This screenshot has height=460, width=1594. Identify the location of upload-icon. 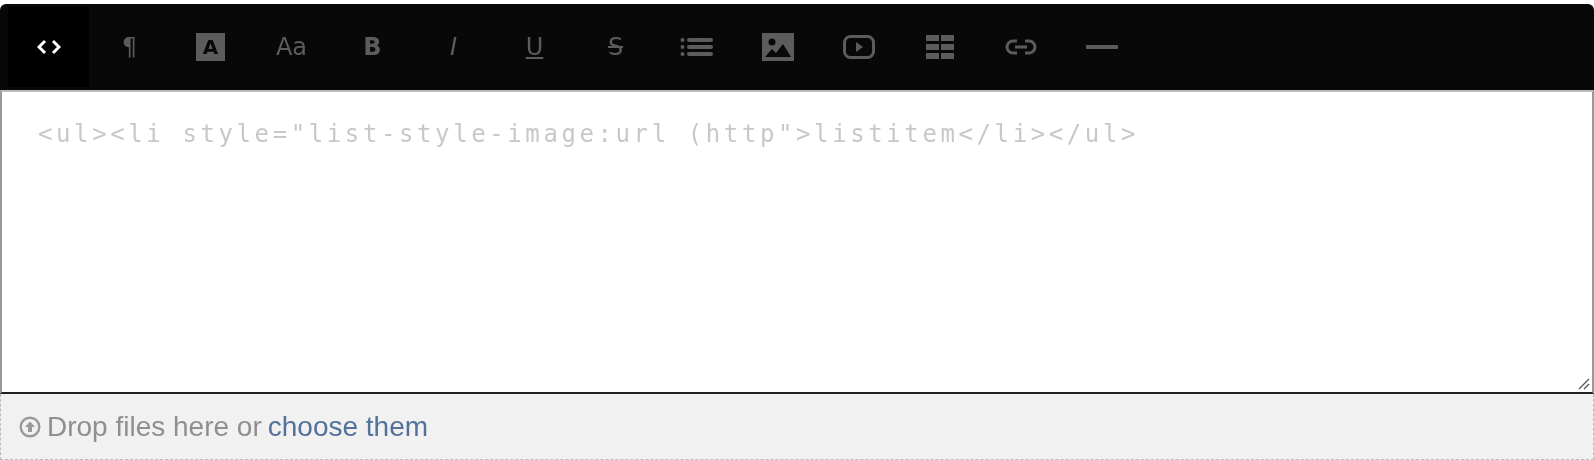
(30, 426).